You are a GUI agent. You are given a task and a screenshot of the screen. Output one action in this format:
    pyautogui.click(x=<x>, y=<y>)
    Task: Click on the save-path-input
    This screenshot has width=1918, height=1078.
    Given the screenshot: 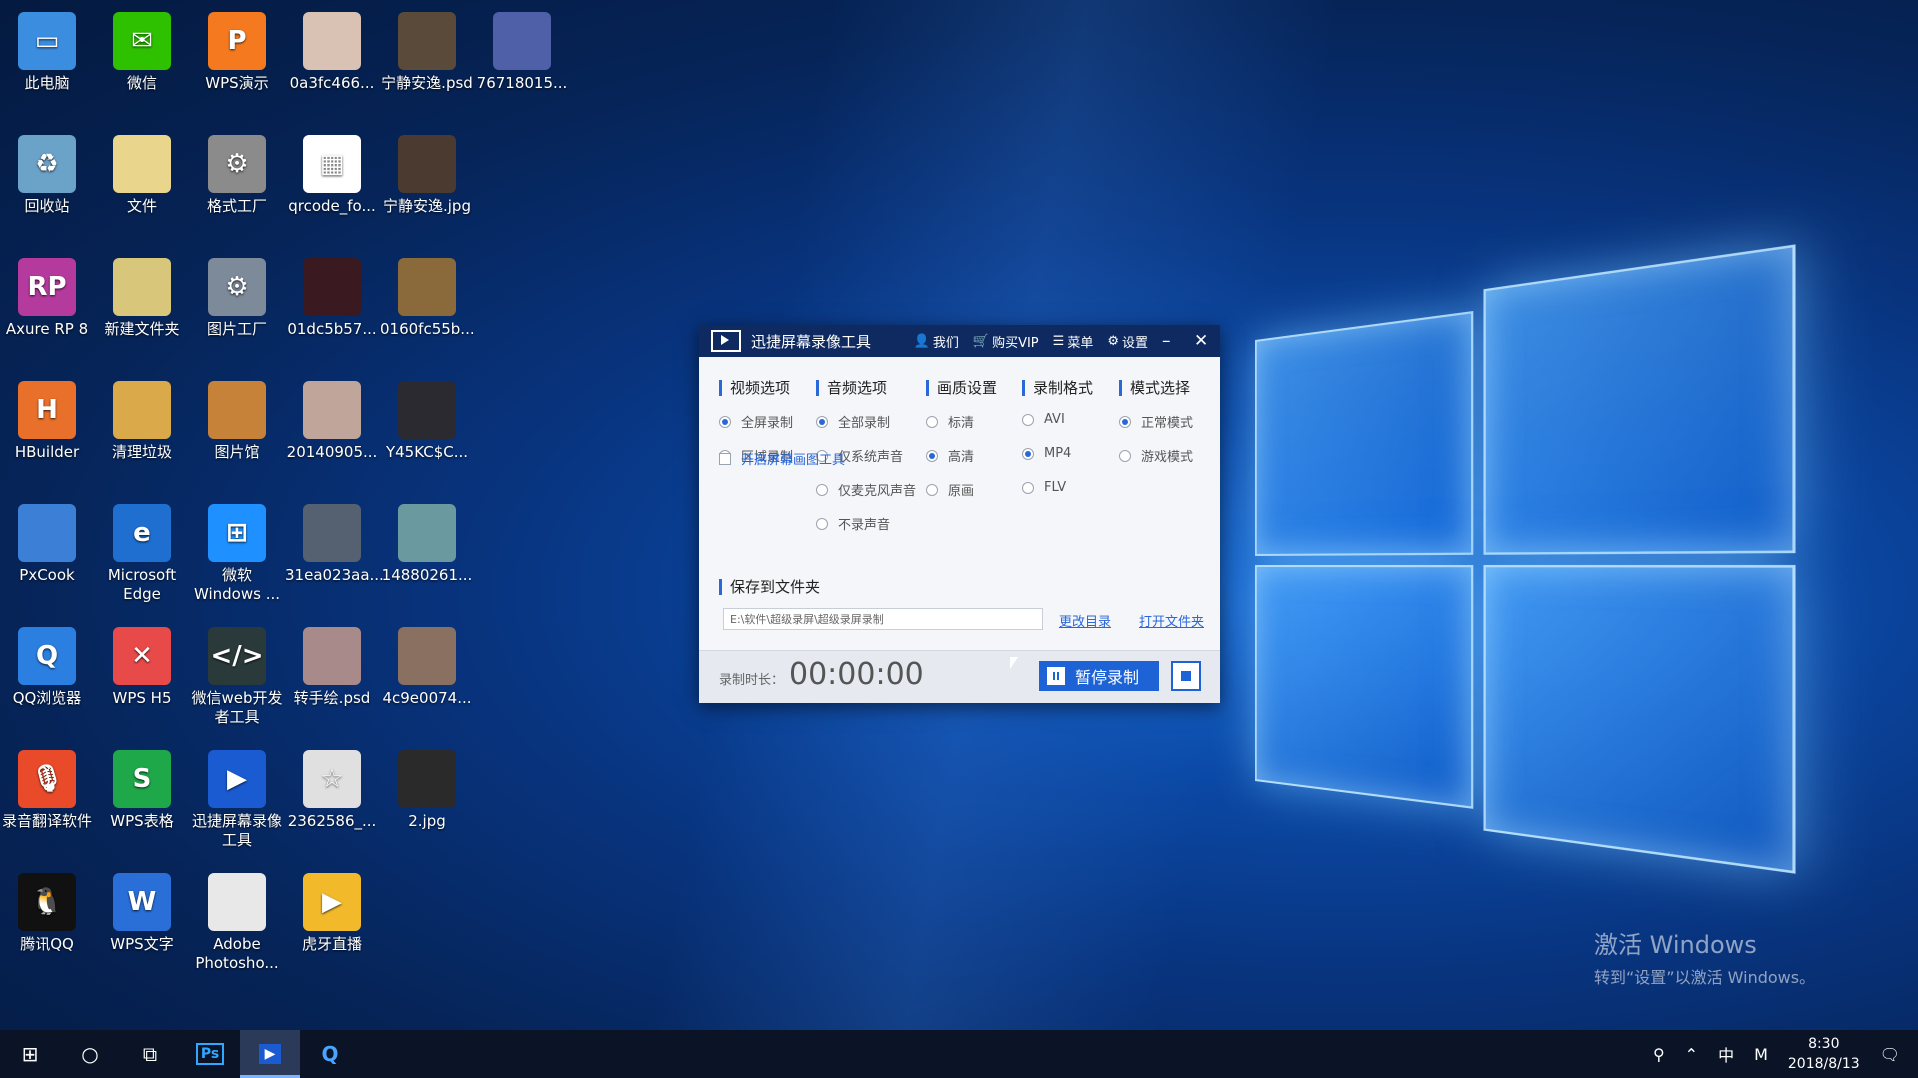 What is the action you would take?
    pyautogui.click(x=883, y=619)
    